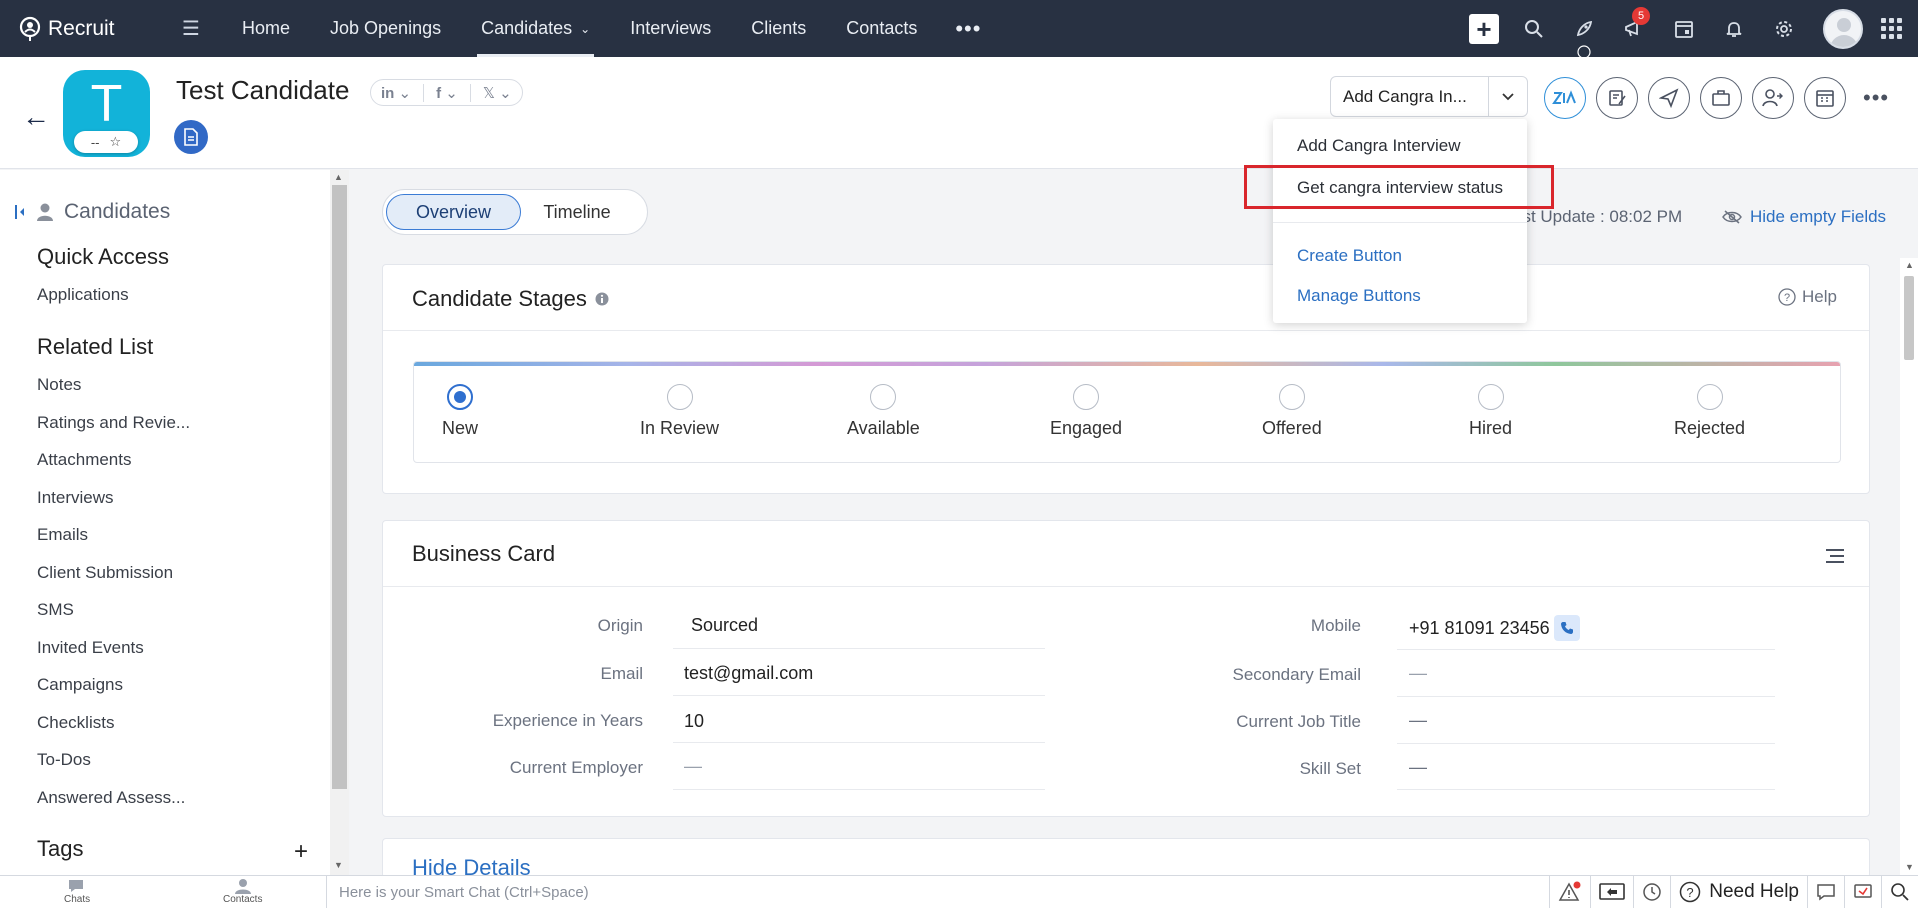  I want to click on nav-more-icon: •••, so click(968, 29).